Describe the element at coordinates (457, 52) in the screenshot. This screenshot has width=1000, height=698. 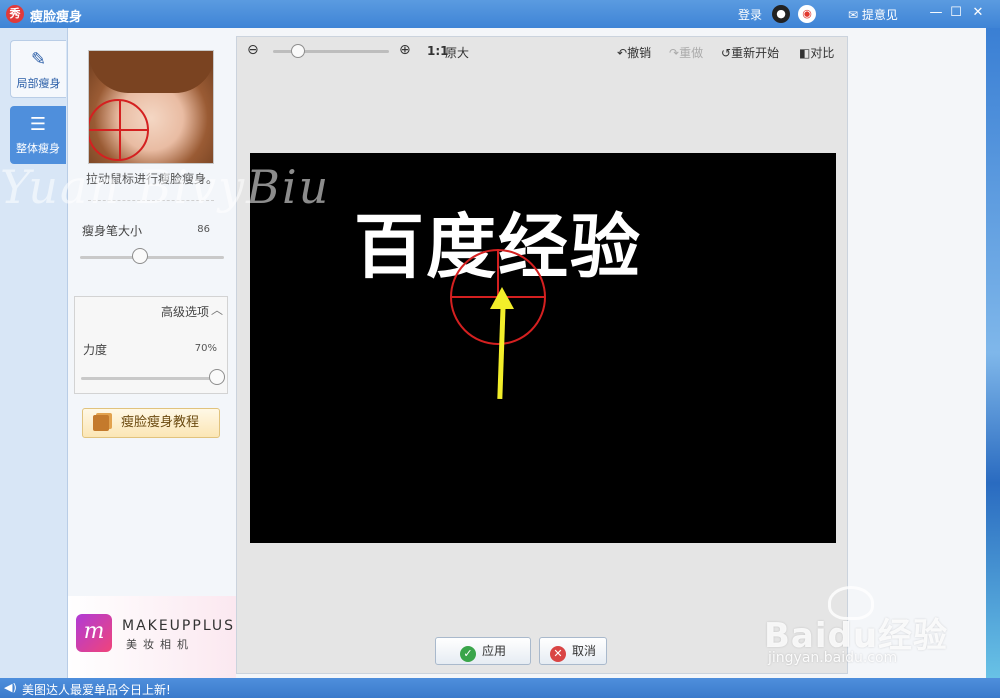
I see `actual-size-button: 原大` at that location.